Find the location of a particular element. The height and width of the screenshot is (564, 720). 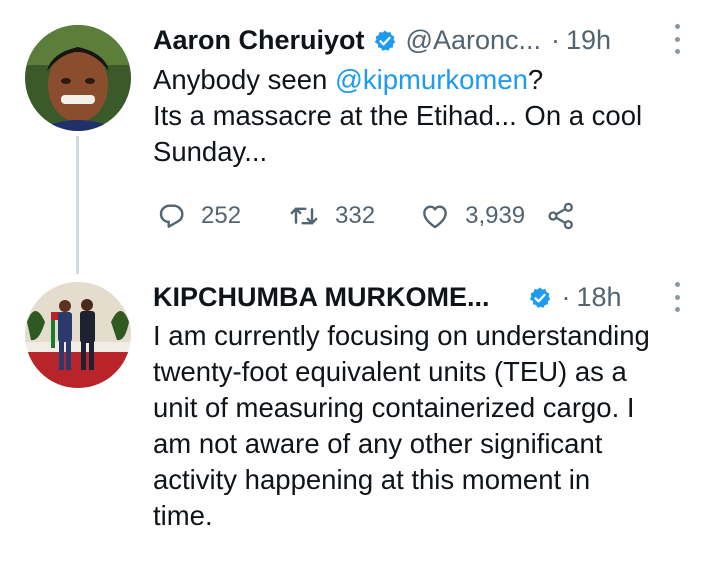

tweet-text-line: twenty-foot equivalent units (TEU) as a is located at coordinates (390, 371).